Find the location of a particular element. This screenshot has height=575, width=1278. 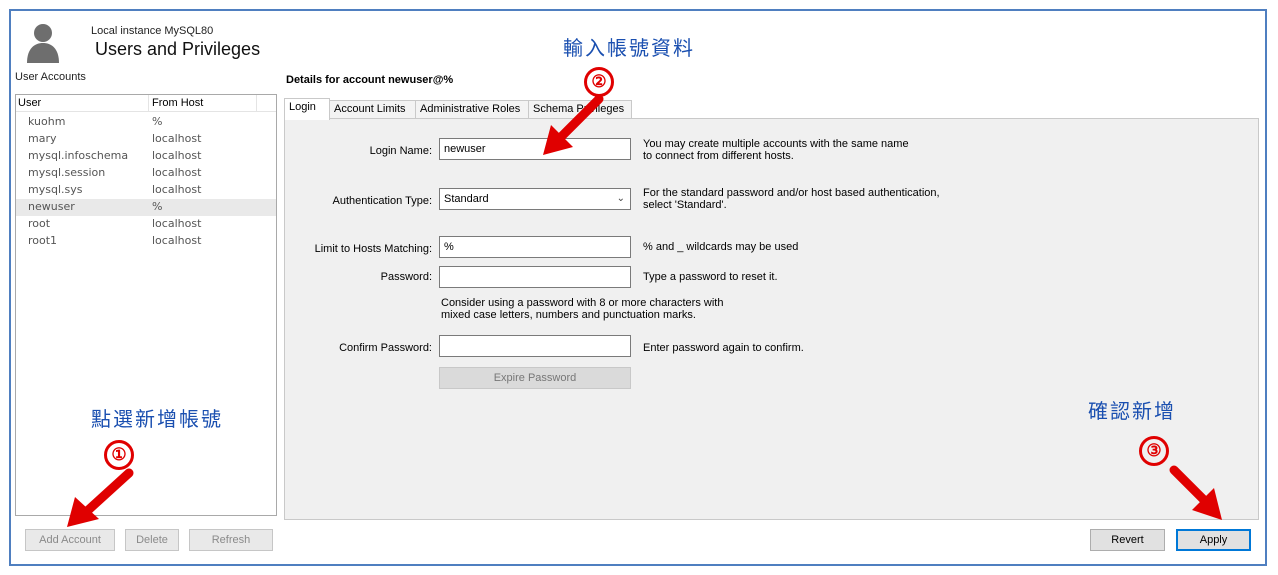

hosts-input: % is located at coordinates (535, 247).